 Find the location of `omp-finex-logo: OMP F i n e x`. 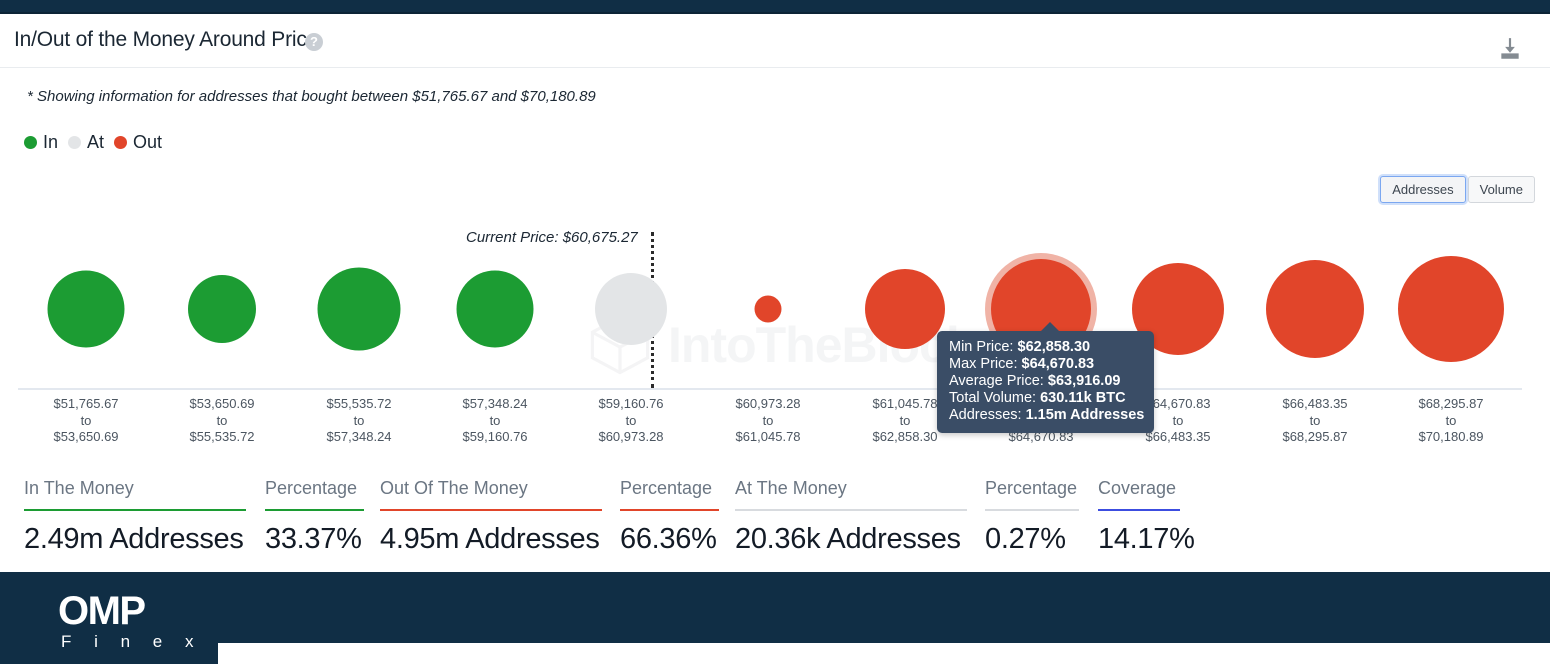

omp-finex-logo: OMP F i n e x is located at coordinates (130, 621).